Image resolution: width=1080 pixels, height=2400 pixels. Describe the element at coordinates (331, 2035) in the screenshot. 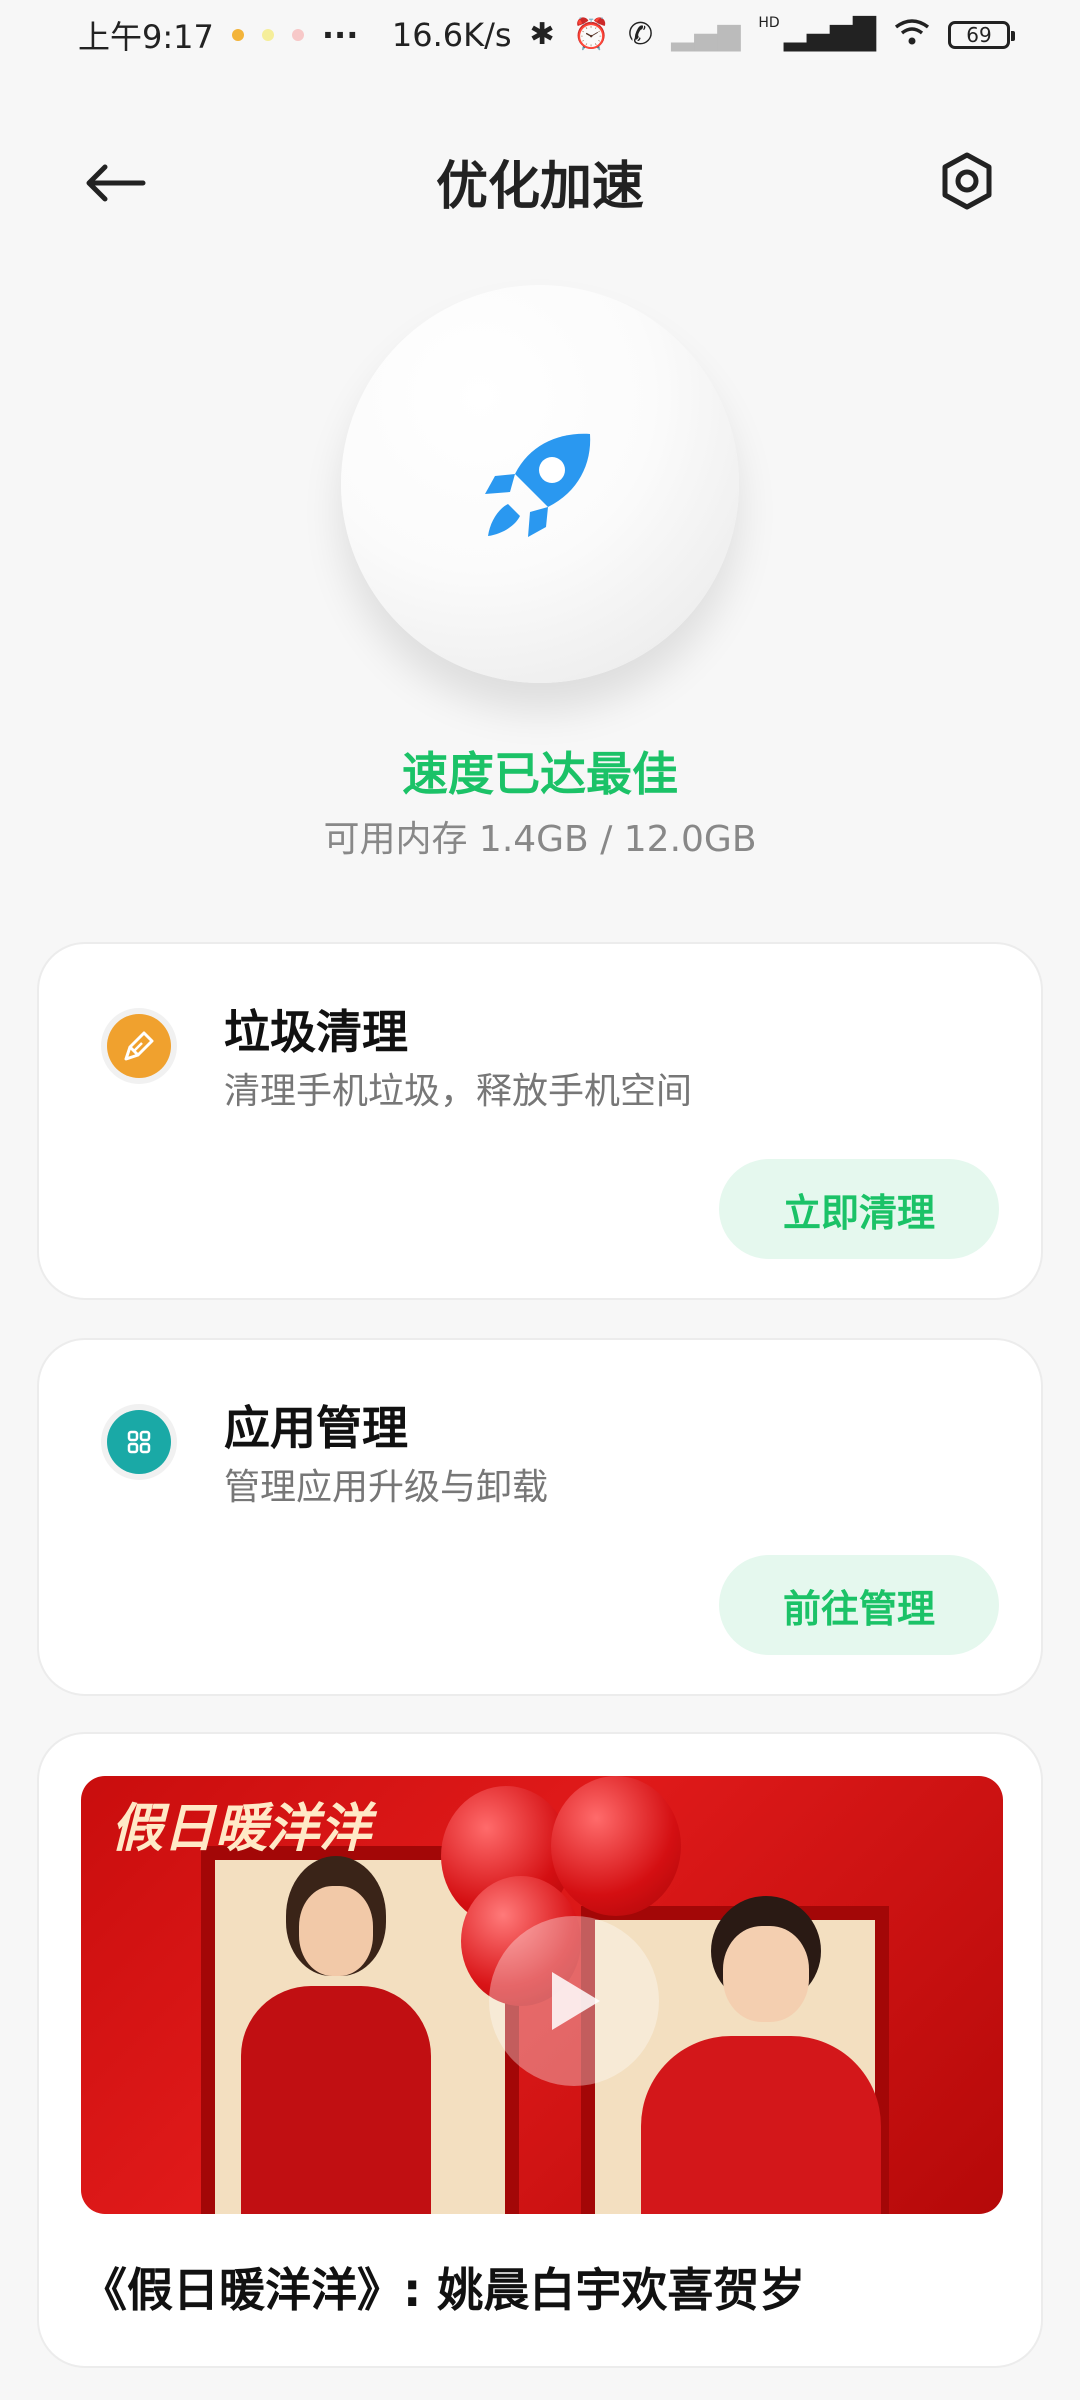

I see `person-left-image` at that location.